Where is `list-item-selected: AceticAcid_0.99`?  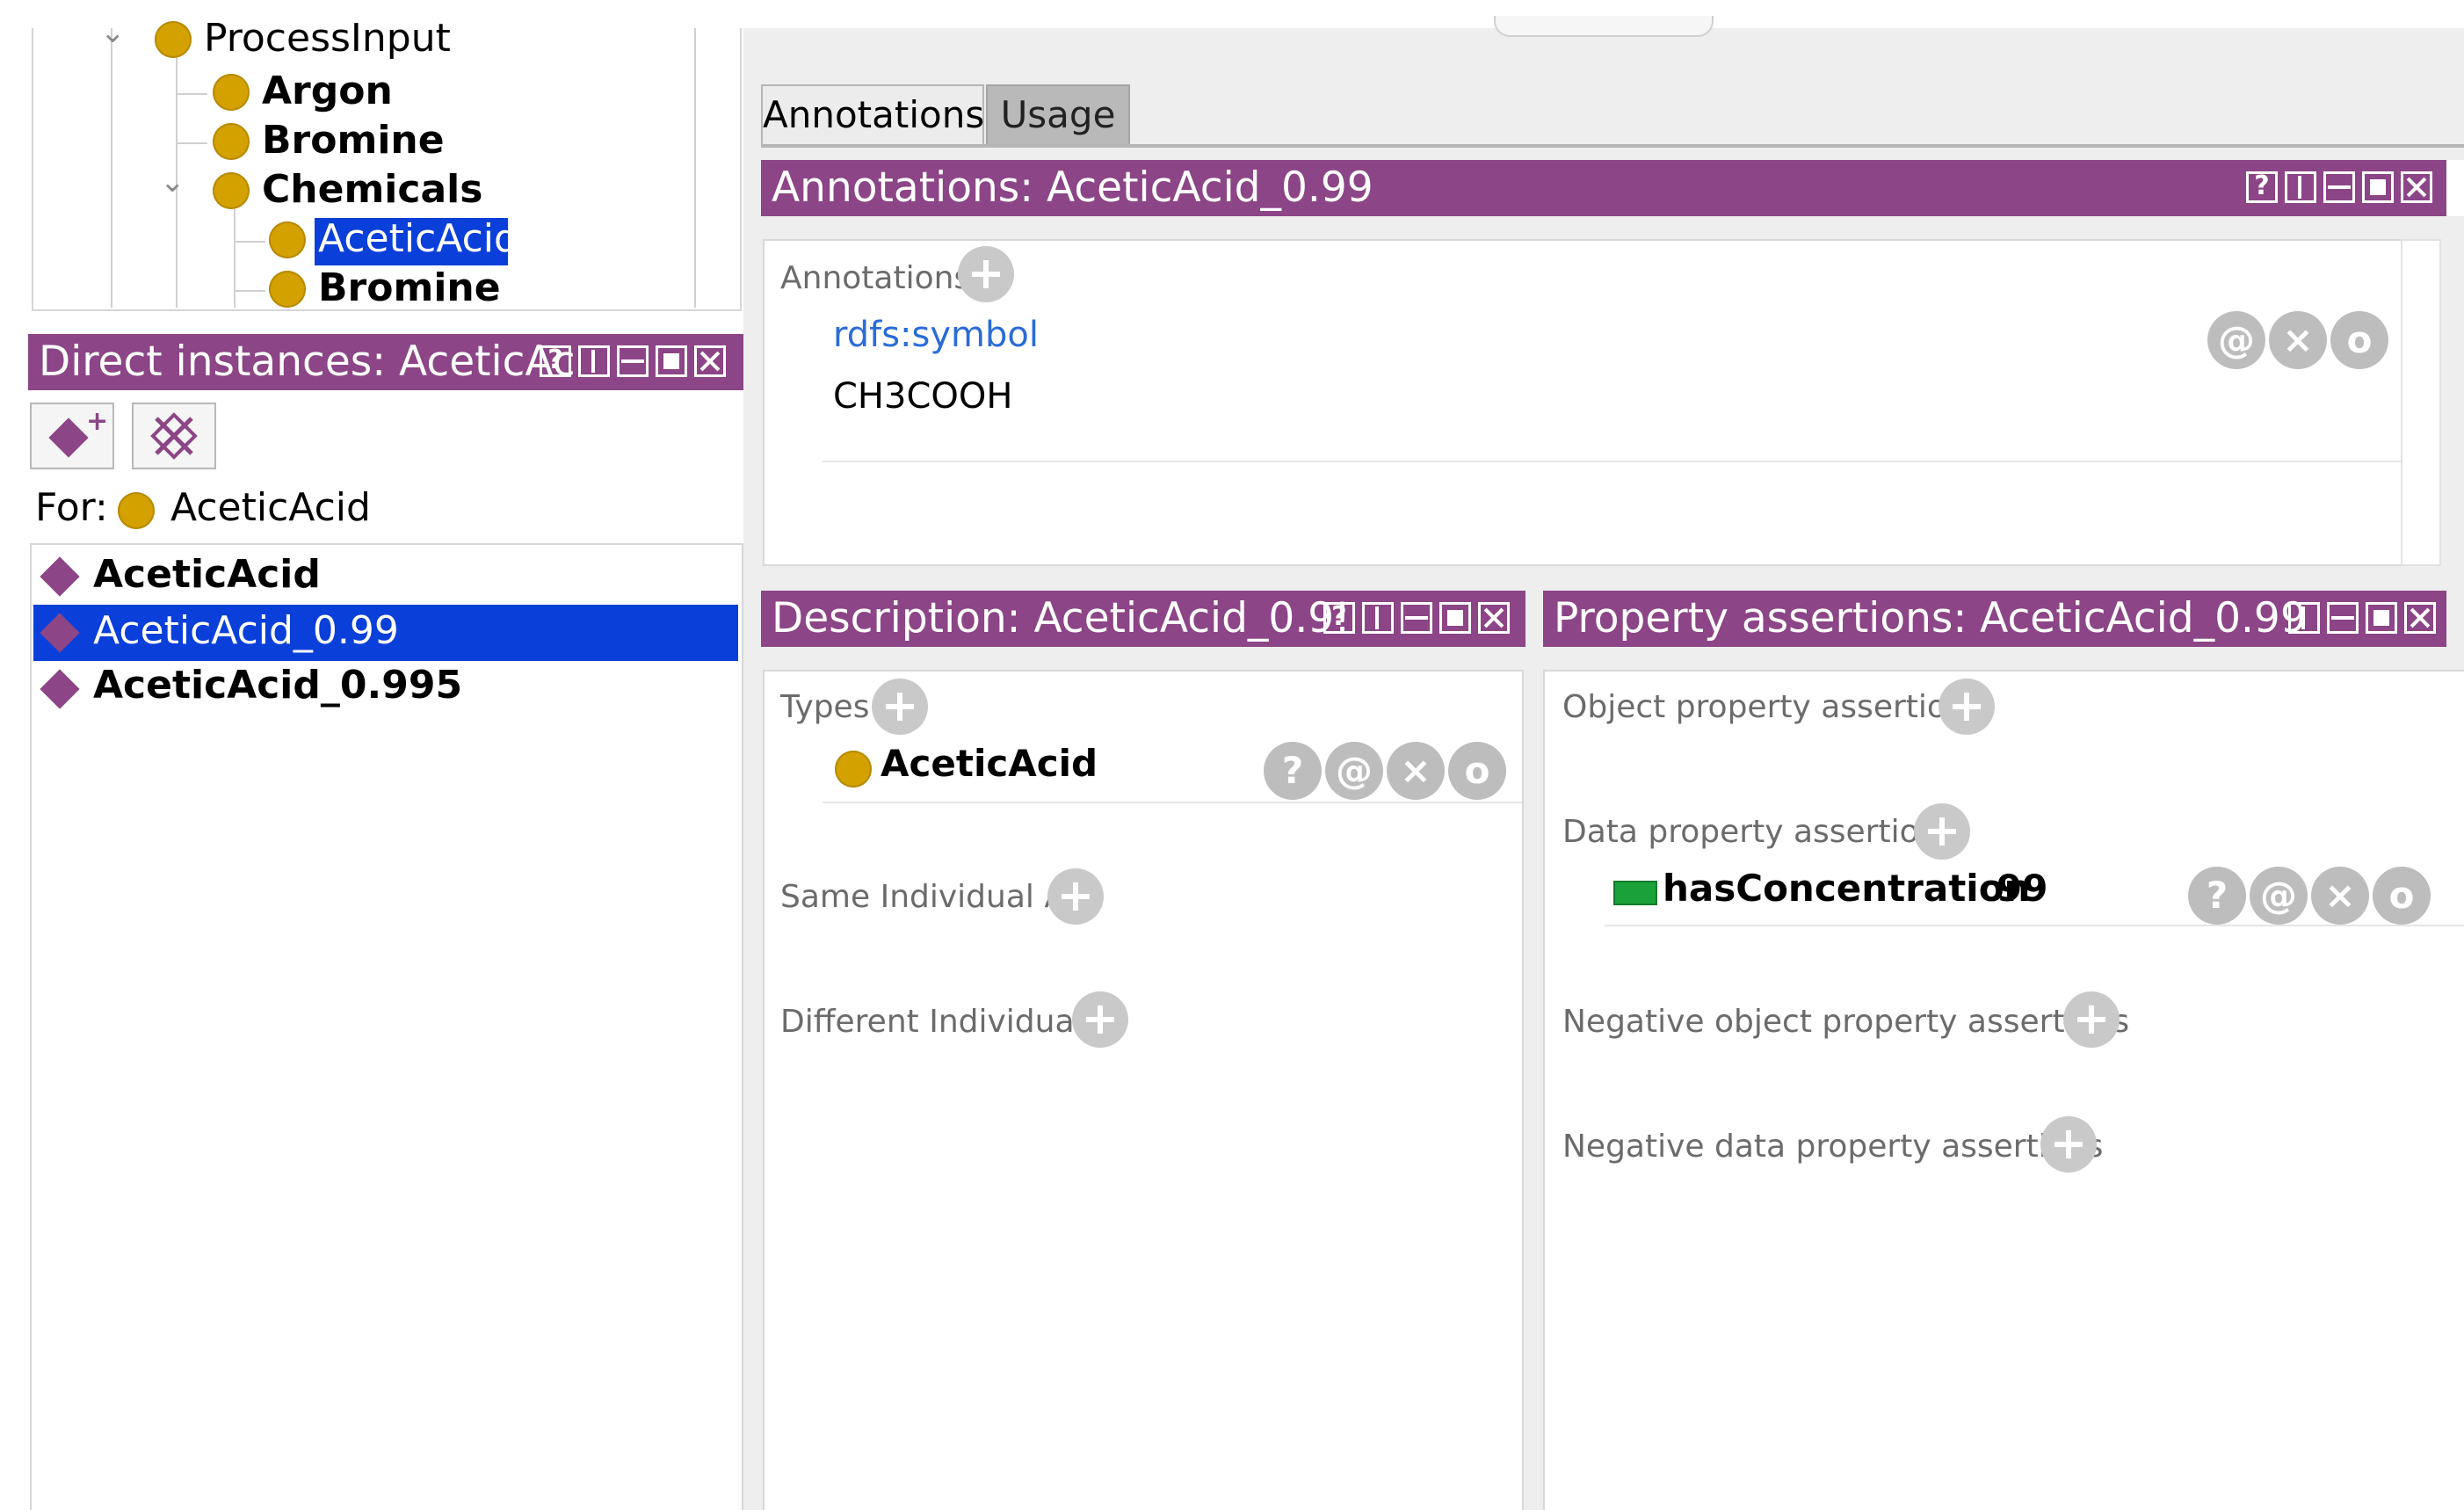 list-item-selected: AceticAcid_0.99 is located at coordinates (385, 633).